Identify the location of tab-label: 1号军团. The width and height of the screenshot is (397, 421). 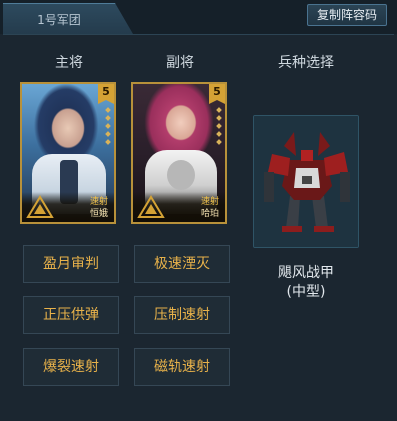
(59, 20).